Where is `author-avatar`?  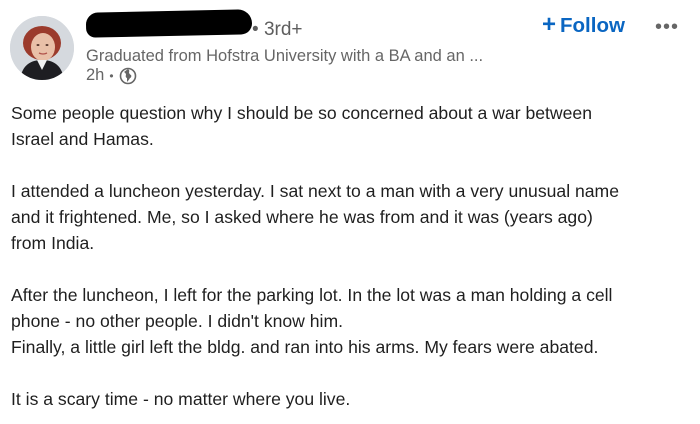
author-avatar is located at coordinates (42, 48).